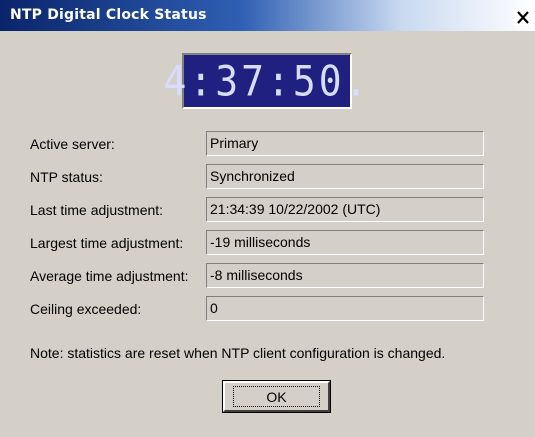  I want to click on active-server-field: Primary, so click(345, 143).